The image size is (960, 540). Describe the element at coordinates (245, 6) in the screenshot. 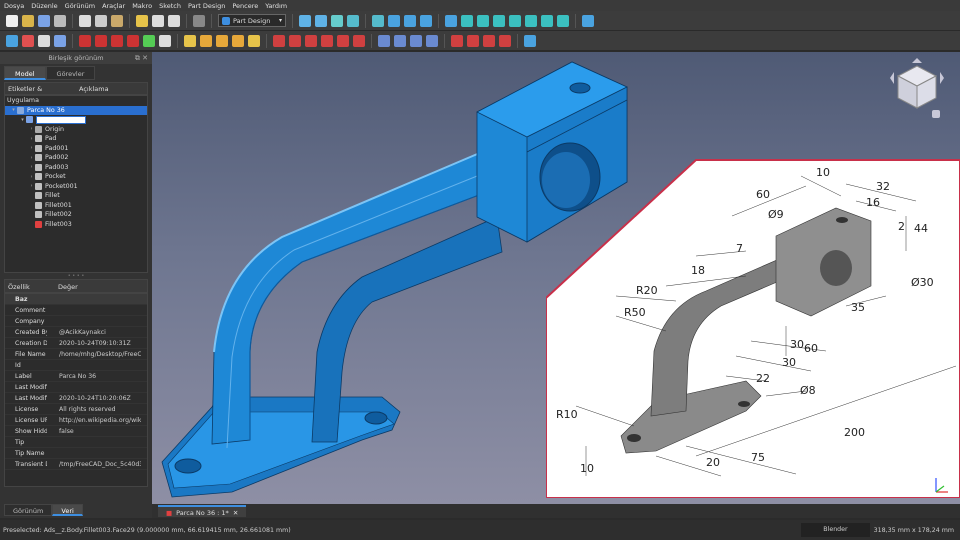

I see `menu-item-7: Pencere` at that location.